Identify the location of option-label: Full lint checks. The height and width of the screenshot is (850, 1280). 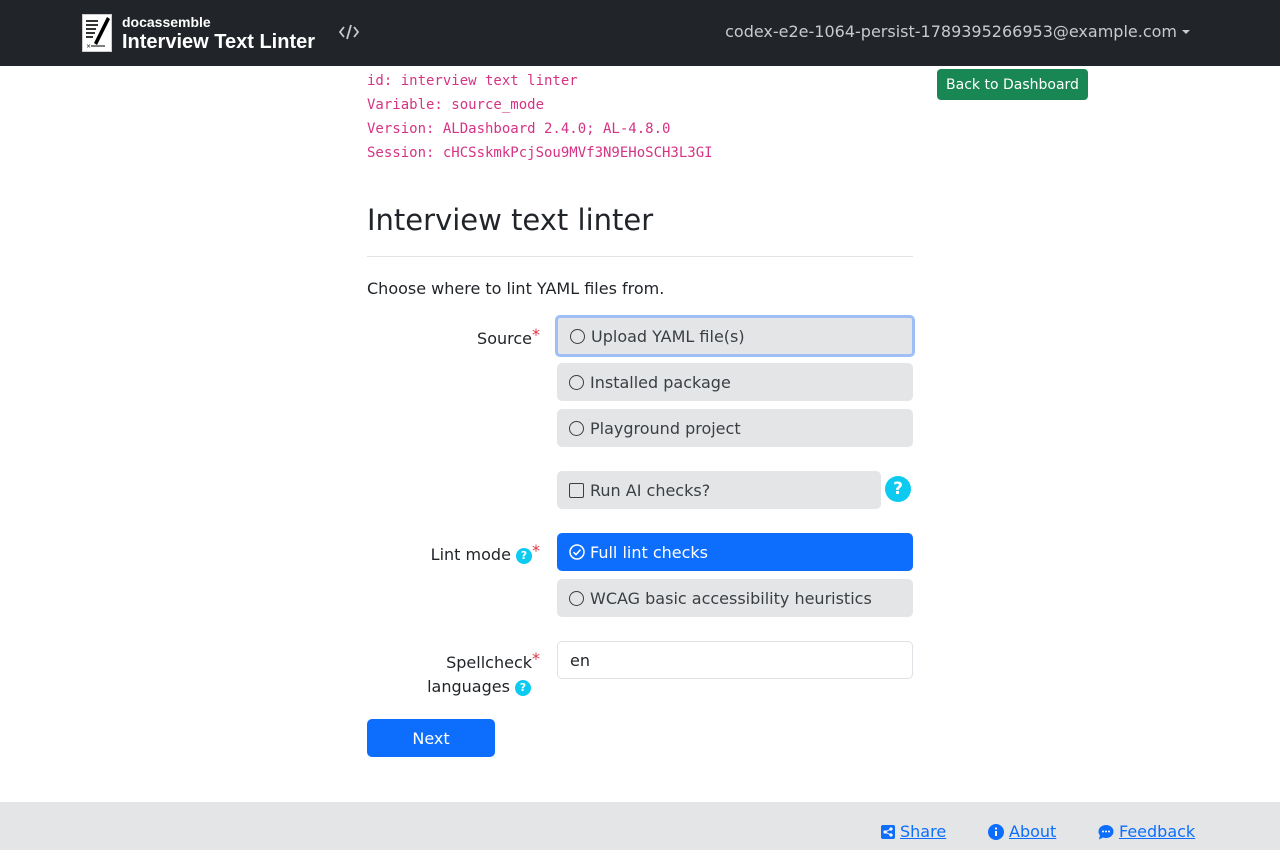
(649, 552).